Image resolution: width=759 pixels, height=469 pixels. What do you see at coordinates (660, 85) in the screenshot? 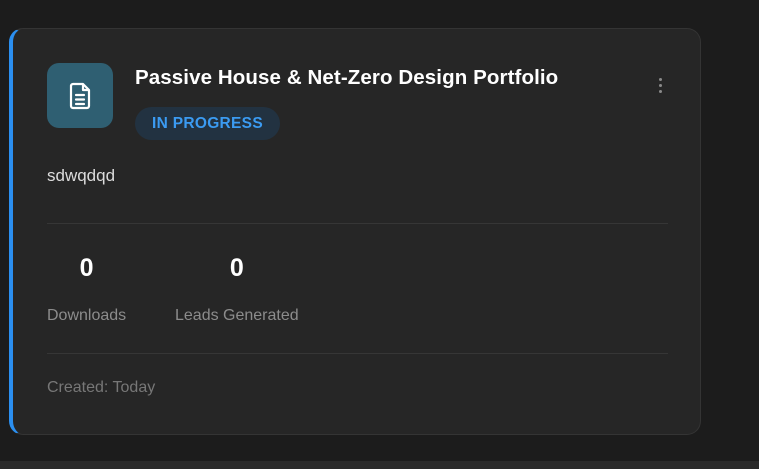
I see `more-options-button` at bounding box center [660, 85].